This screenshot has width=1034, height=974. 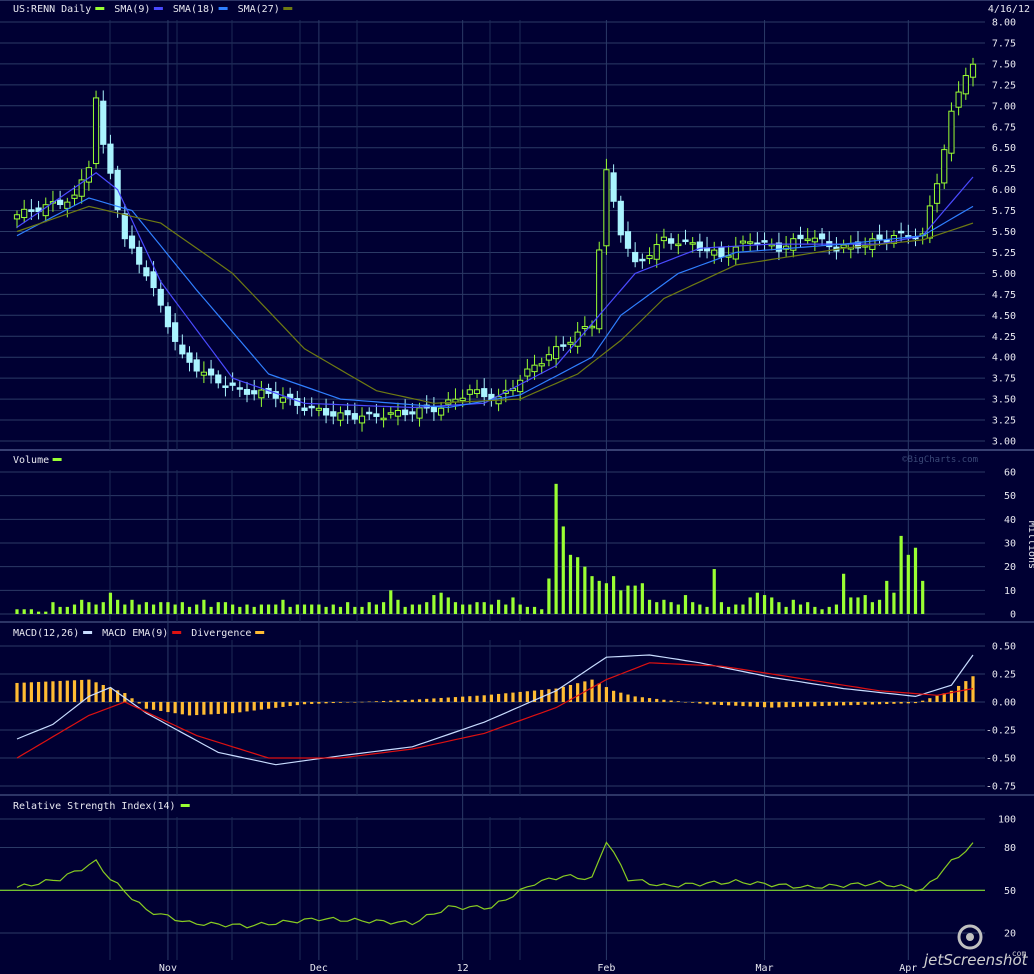 I want to click on watermark-text: ©BigCharts.com, so click(x=940, y=460).